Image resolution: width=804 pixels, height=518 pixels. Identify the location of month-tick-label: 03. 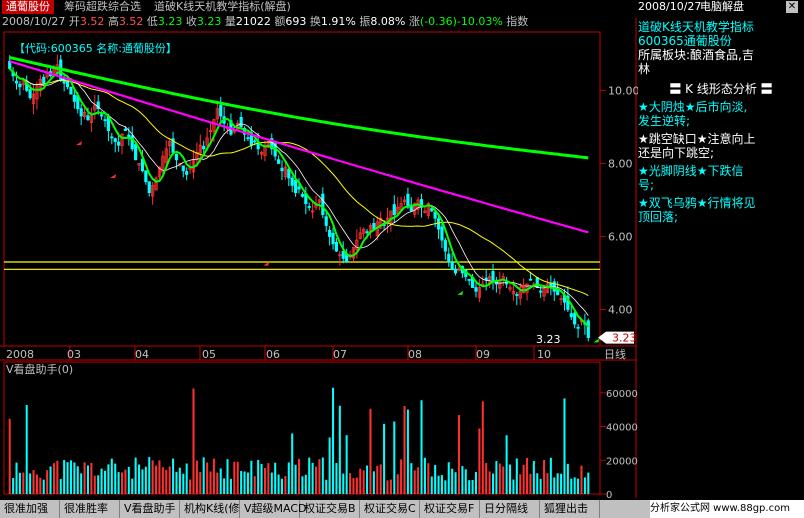
(74, 354).